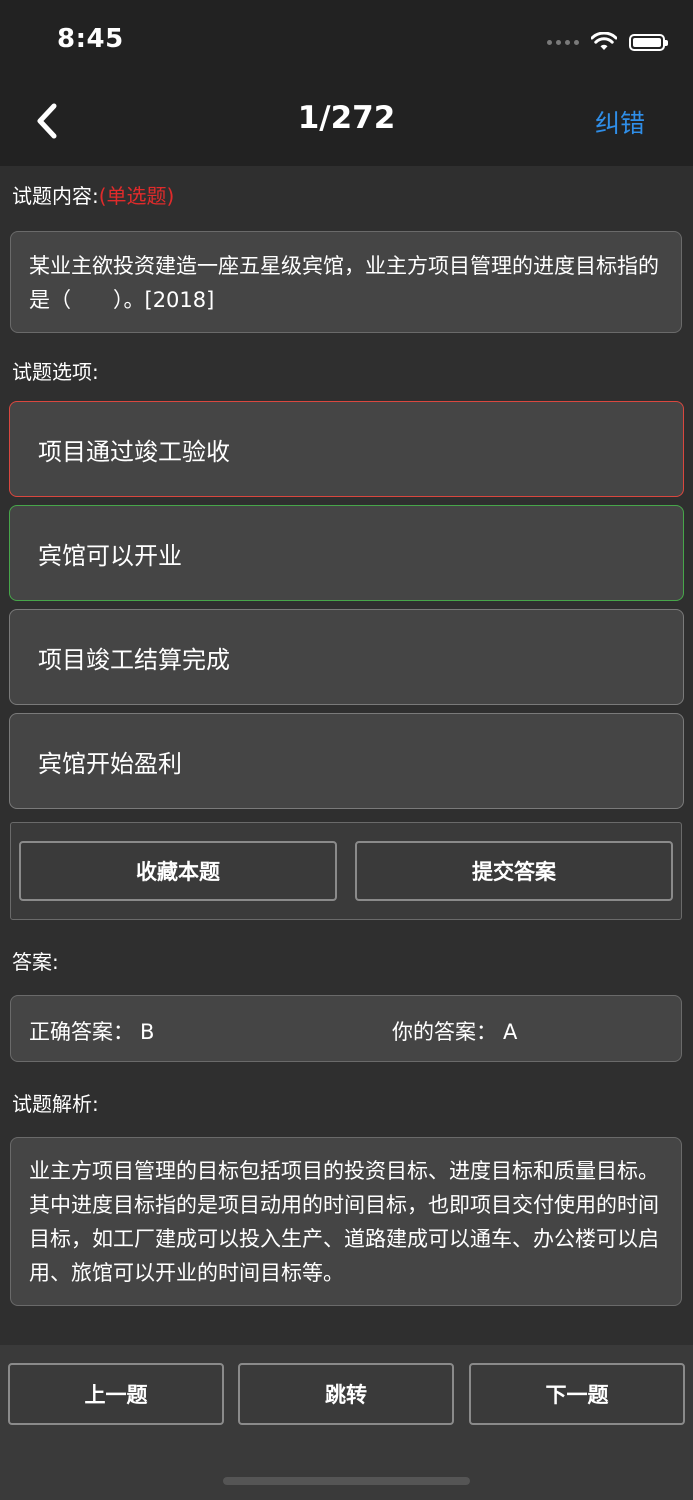  I want to click on option-b: 宾馆可以开业, so click(346, 553).